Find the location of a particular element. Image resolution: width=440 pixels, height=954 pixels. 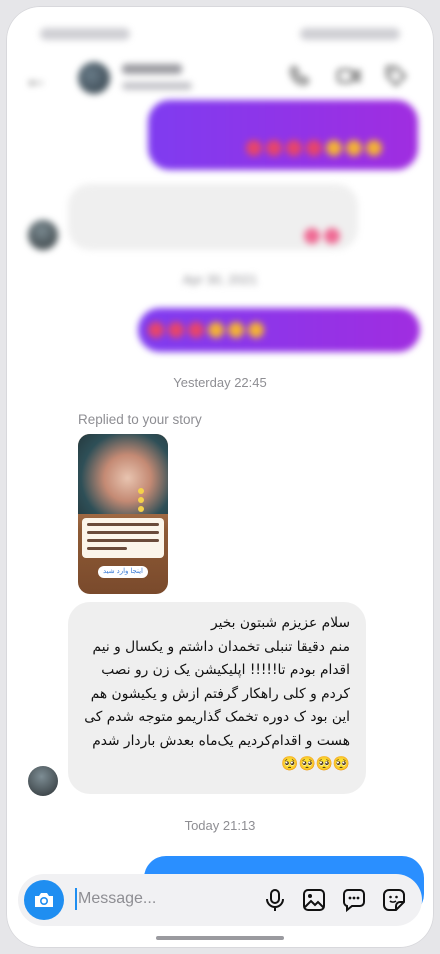

chat-header: ← is located at coordinates (220, 79).